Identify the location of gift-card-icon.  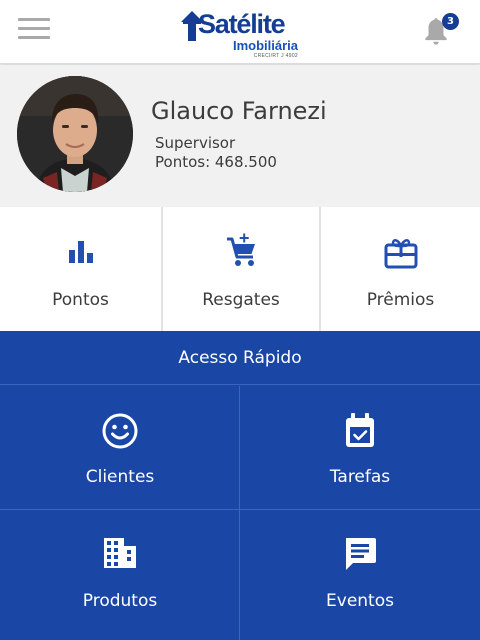
(400, 254).